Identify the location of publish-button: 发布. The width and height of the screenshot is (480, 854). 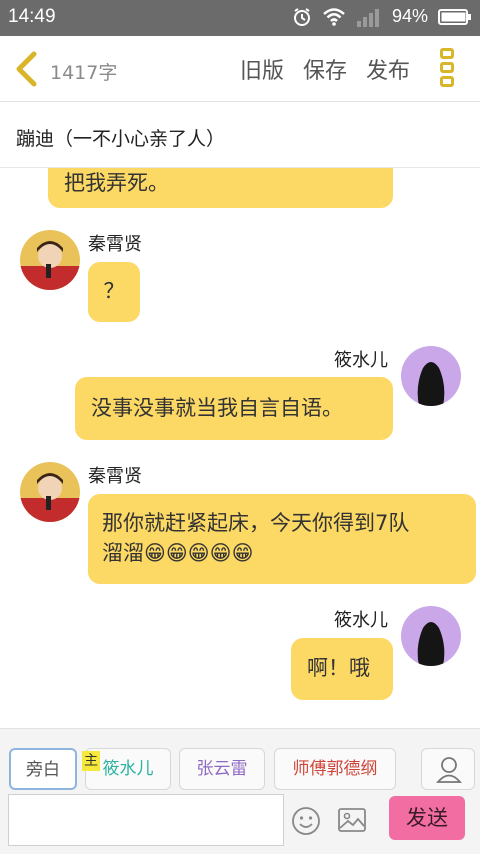
(388, 69).